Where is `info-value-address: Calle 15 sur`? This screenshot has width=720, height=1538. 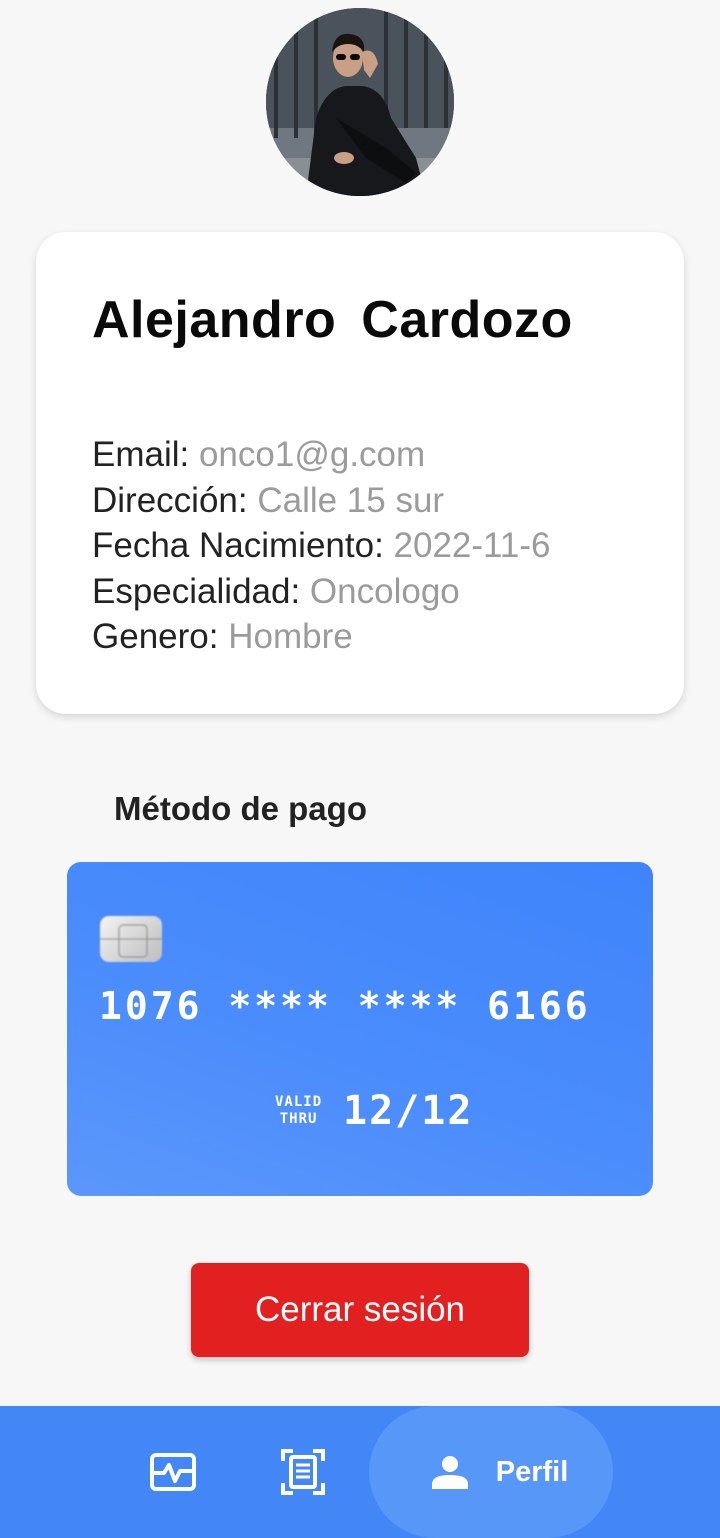 info-value-address: Calle 15 sur is located at coordinates (351, 500).